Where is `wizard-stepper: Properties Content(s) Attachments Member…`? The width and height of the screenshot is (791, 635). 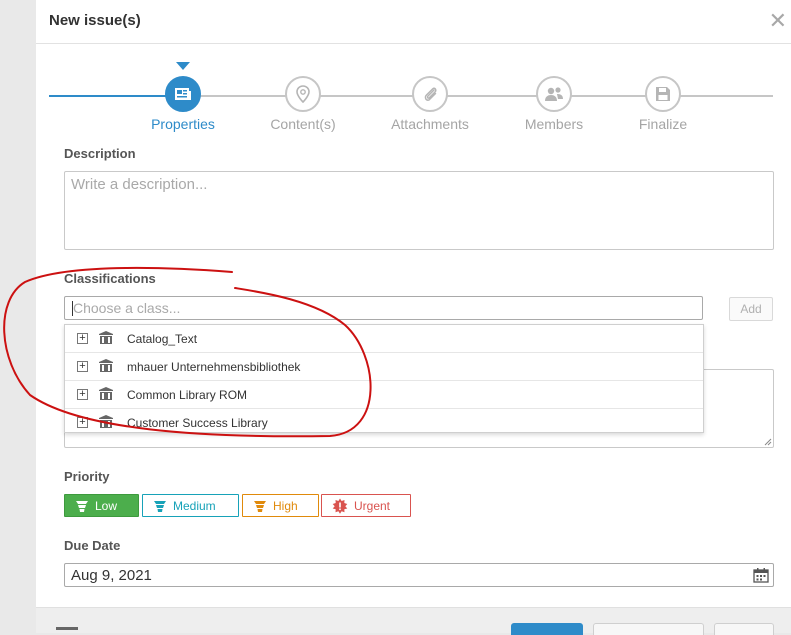
wizard-stepper: Properties Content(s) Attachments Member… is located at coordinates (413, 95).